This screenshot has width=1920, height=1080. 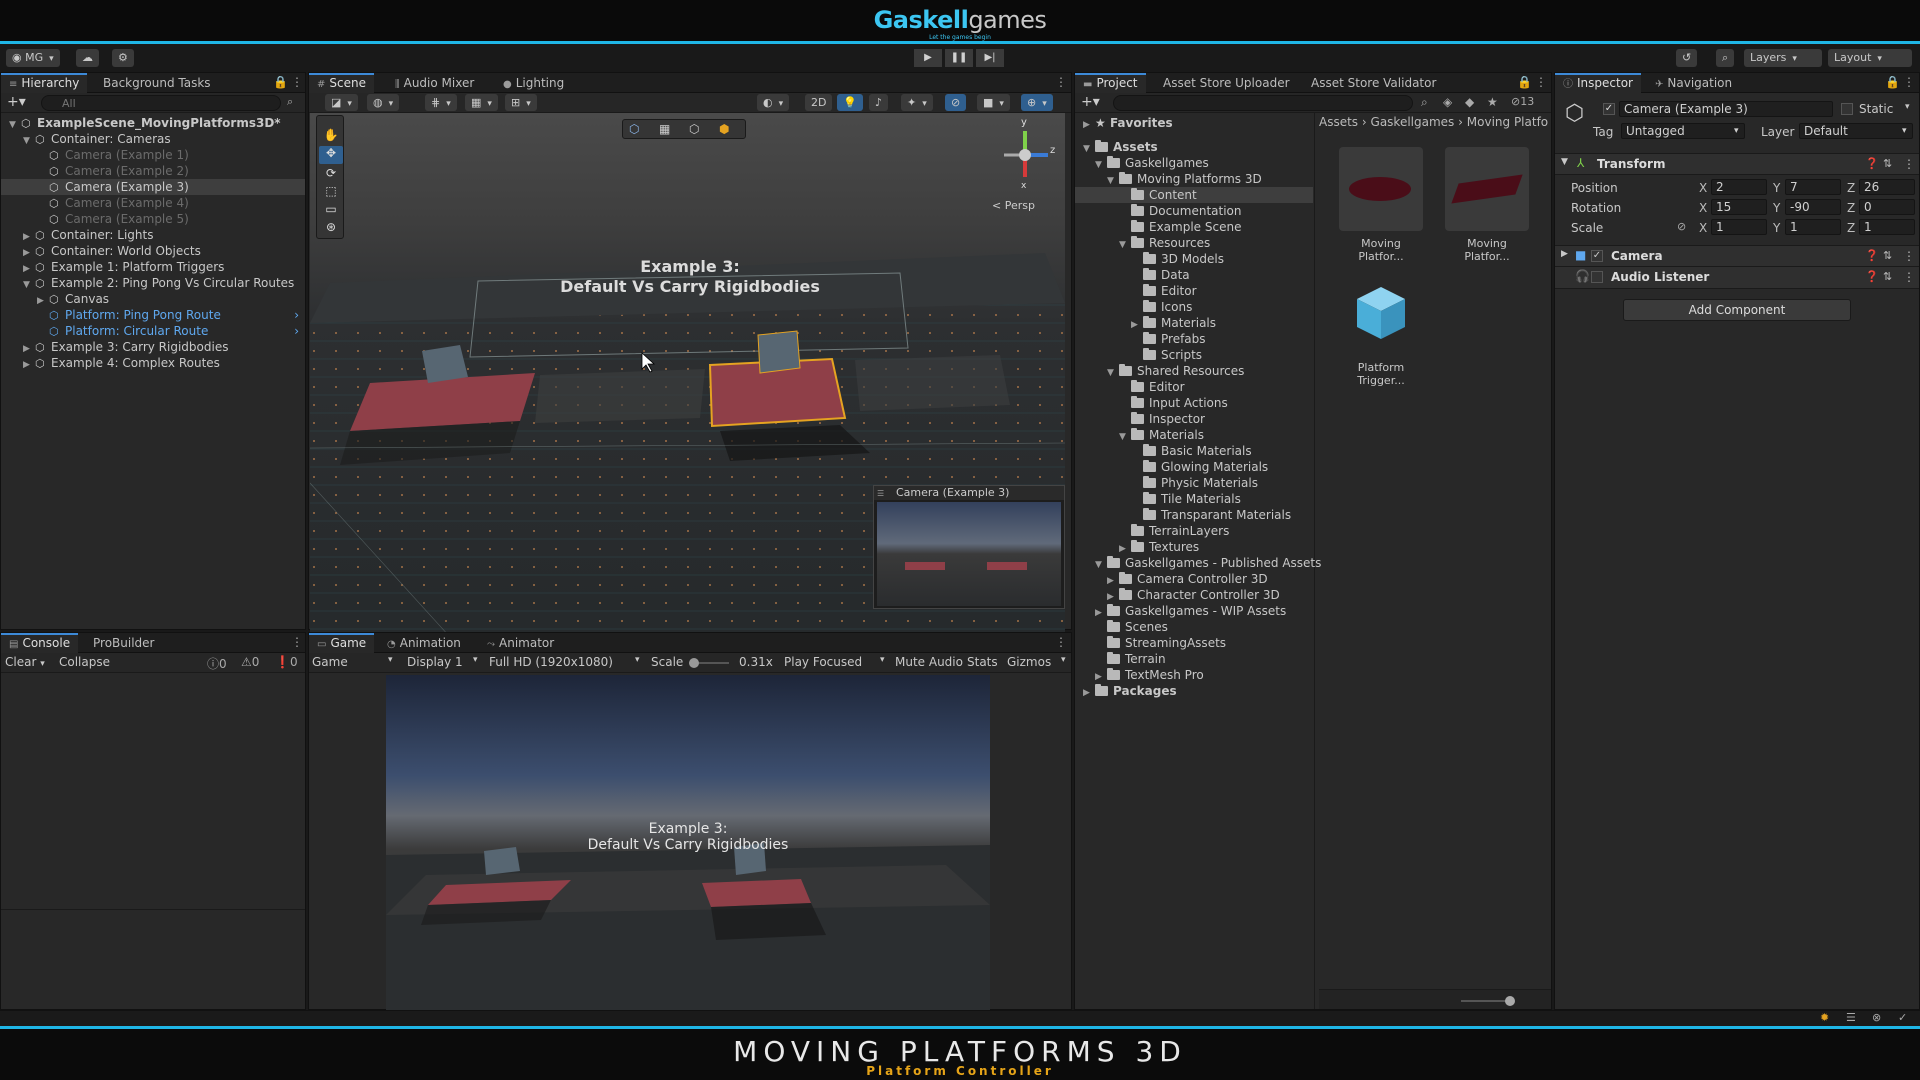 I want to click on component-menu-icon: ⋮, so click(x=1909, y=256).